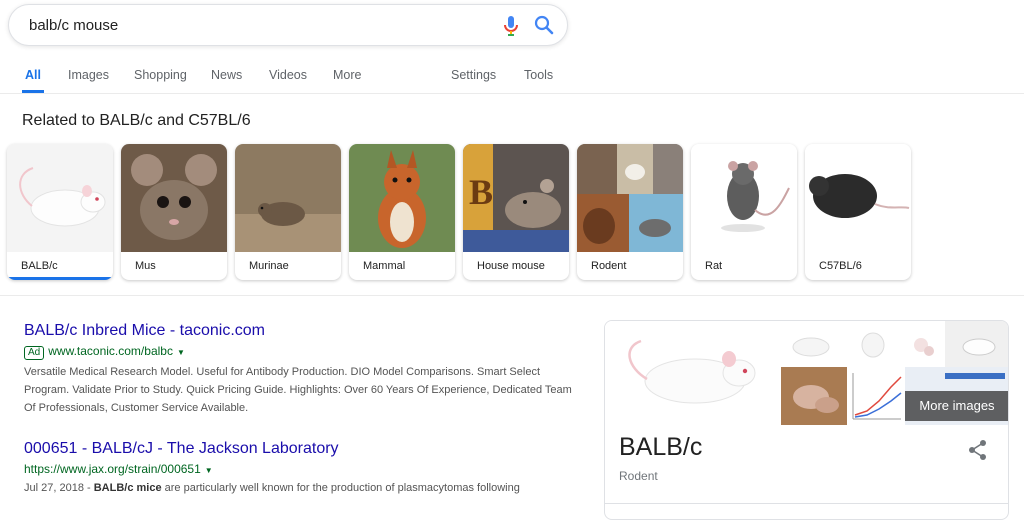 This screenshot has height=520, width=1024. What do you see at coordinates (609, 266) in the screenshot?
I see `related-card-label: Rodent` at bounding box center [609, 266].